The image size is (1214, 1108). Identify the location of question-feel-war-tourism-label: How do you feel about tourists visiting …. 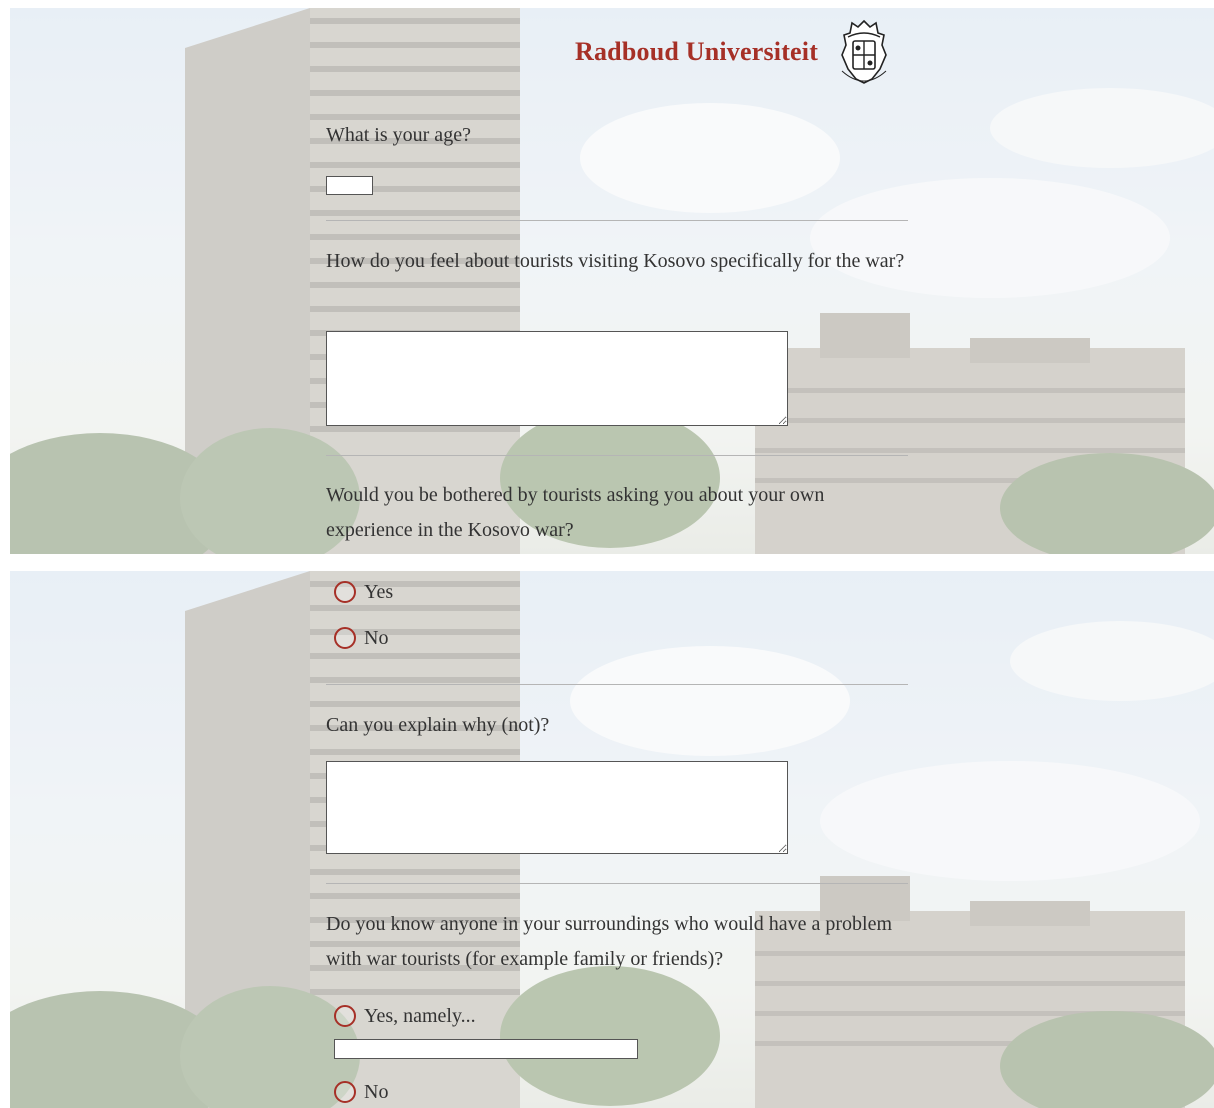
(615, 261).